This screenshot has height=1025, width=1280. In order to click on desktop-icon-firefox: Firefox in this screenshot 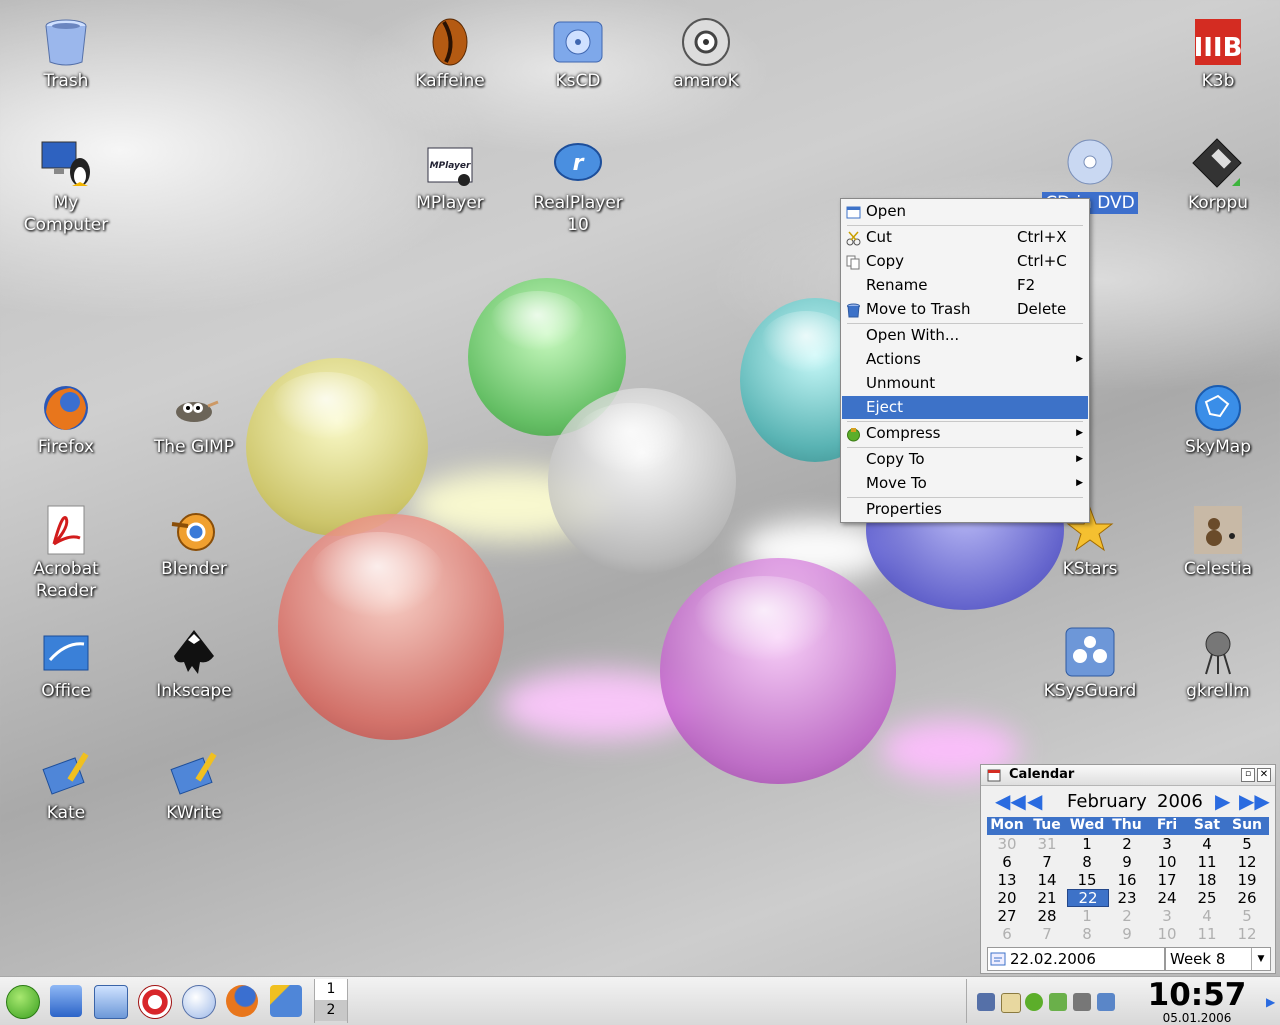, I will do `click(66, 420)`.